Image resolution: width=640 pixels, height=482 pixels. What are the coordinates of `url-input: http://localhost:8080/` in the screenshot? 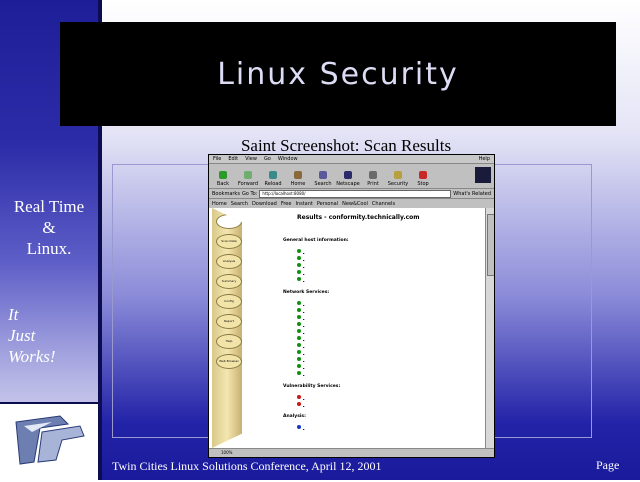 It's located at (355, 193).